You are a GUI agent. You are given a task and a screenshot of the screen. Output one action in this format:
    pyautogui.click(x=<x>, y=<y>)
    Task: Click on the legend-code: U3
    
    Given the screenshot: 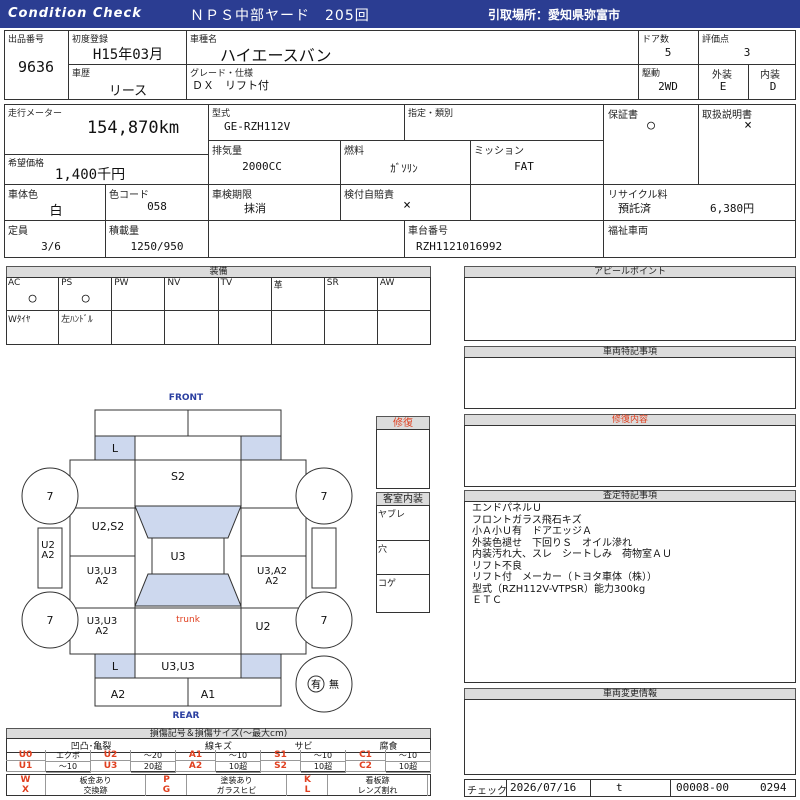 What is the action you would take?
    pyautogui.click(x=111, y=766)
    